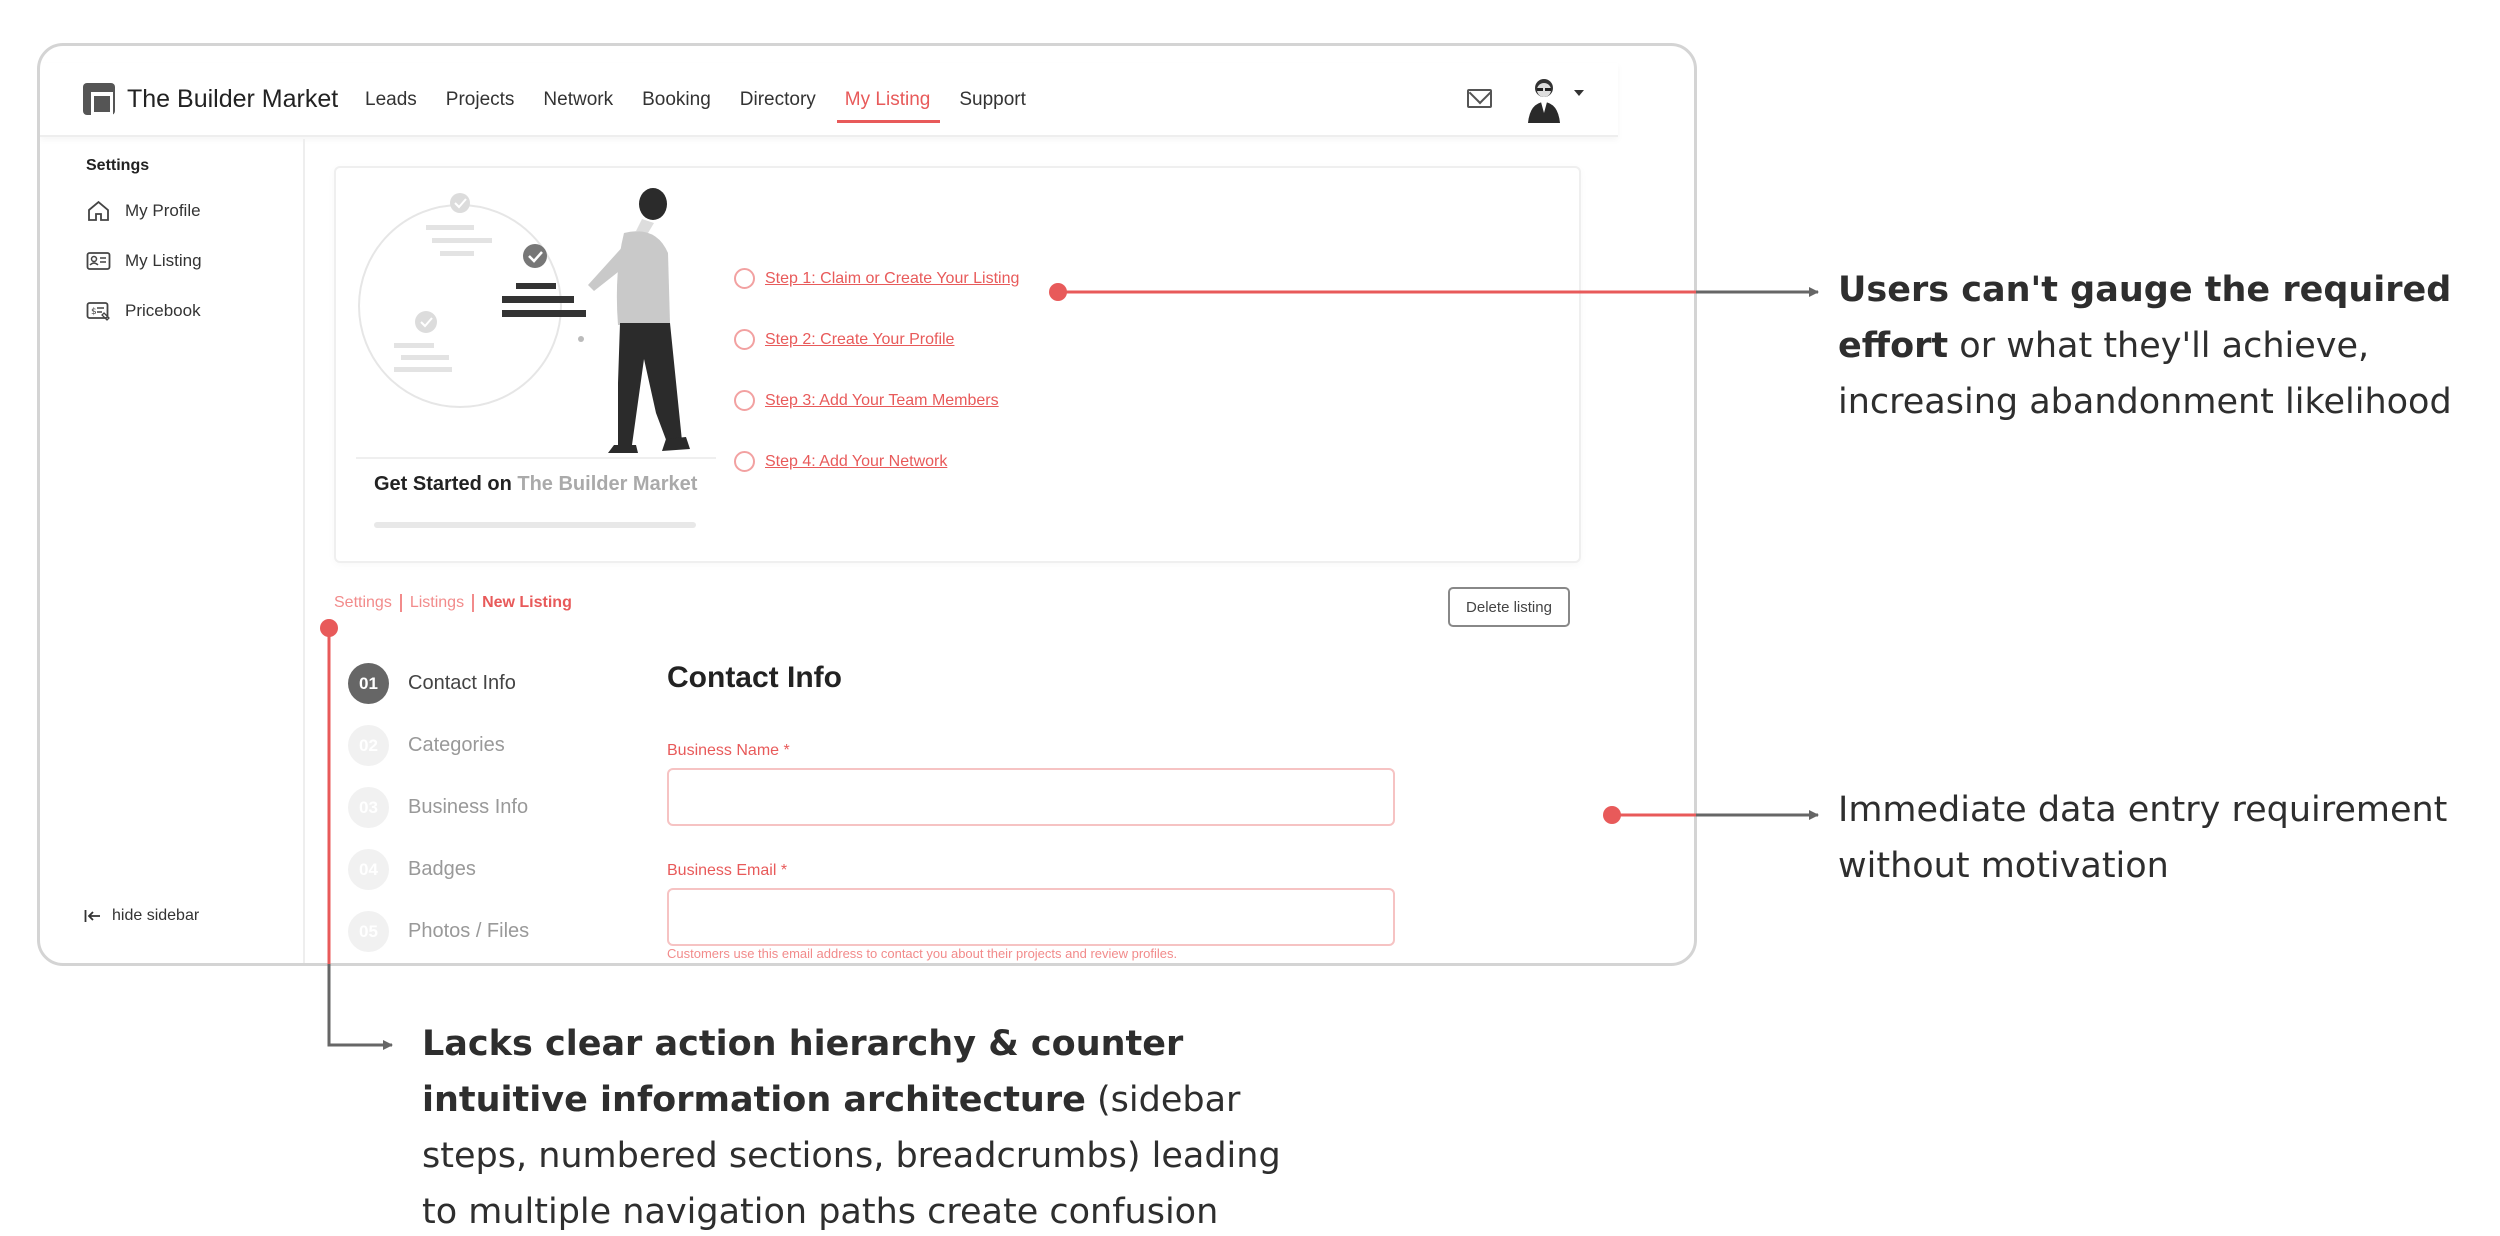 The height and width of the screenshot is (1236, 2500). I want to click on step-label: Categories, so click(456, 745).